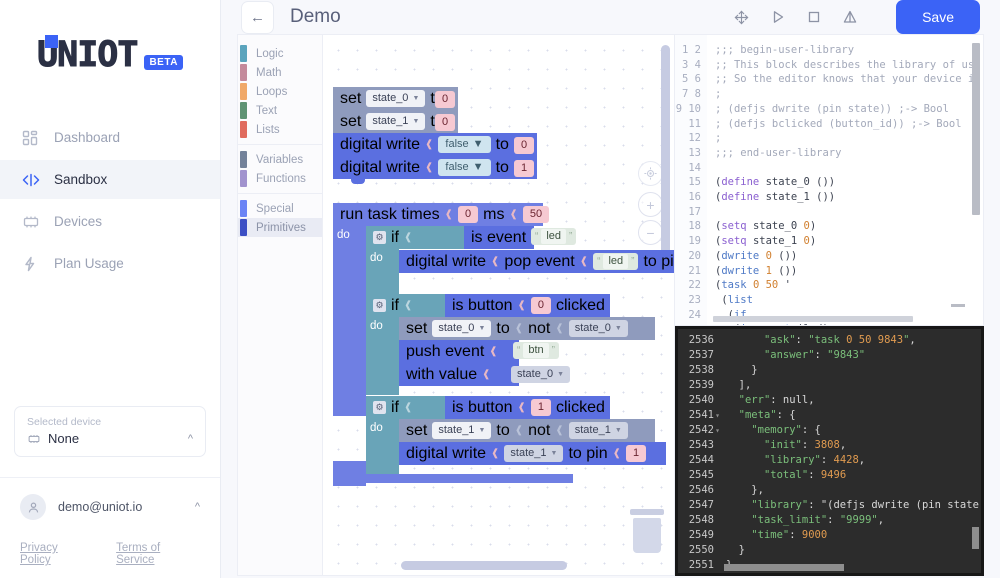 This screenshot has width=1000, height=578. I want to click on block-is-button-clicked: is button ❰ 0 clicked, so click(527, 305).